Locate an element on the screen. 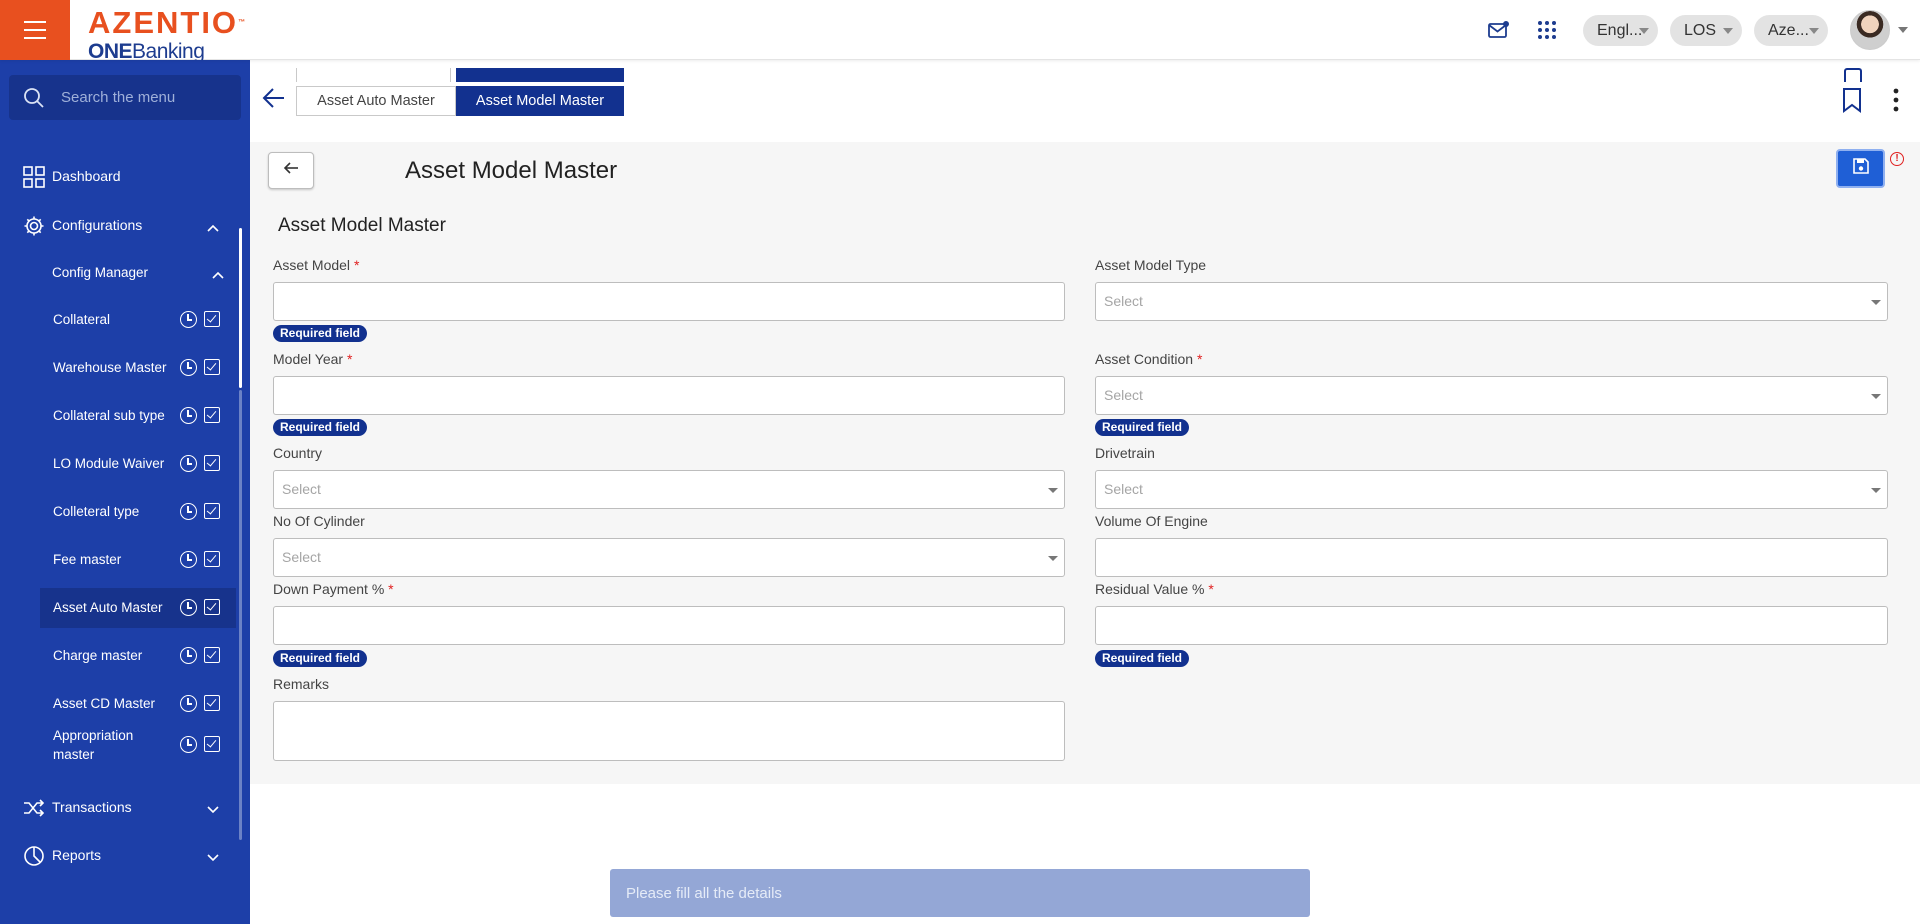  drivetrain-label: Drivetrain is located at coordinates (1125, 453).